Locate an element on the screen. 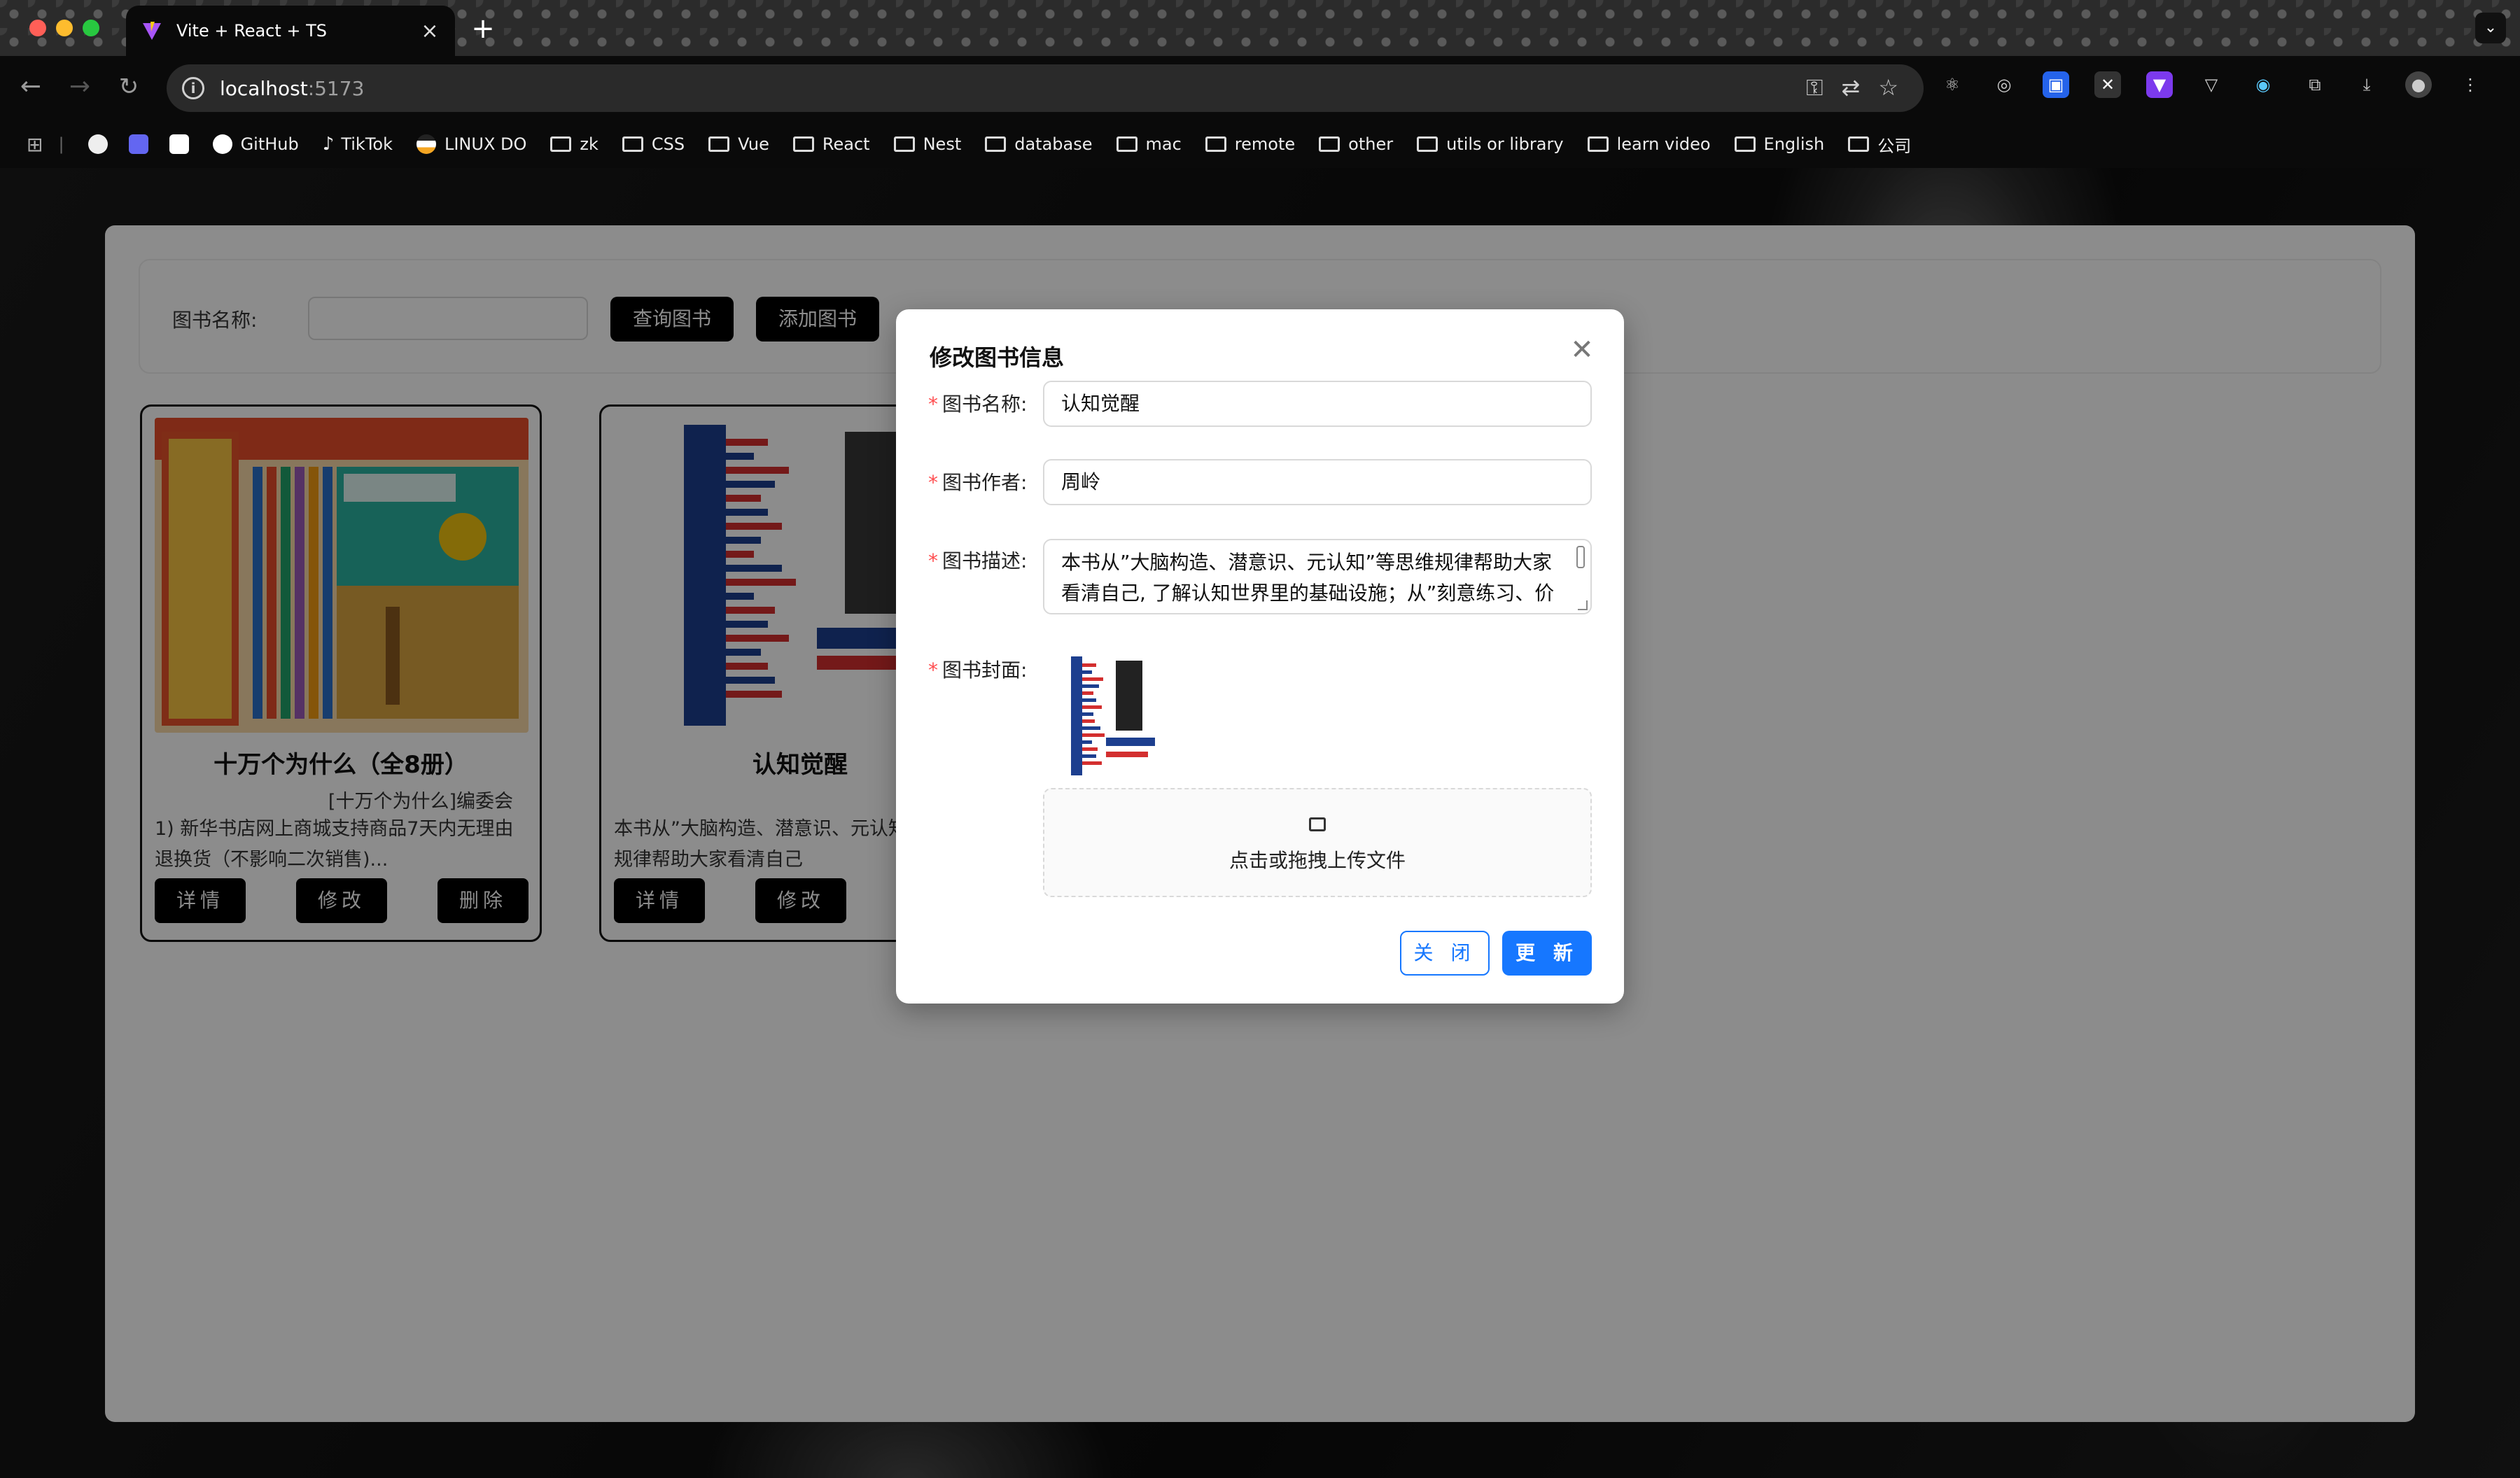 The image size is (2520, 1478). bookmark-folder-other: other is located at coordinates (1356, 144).